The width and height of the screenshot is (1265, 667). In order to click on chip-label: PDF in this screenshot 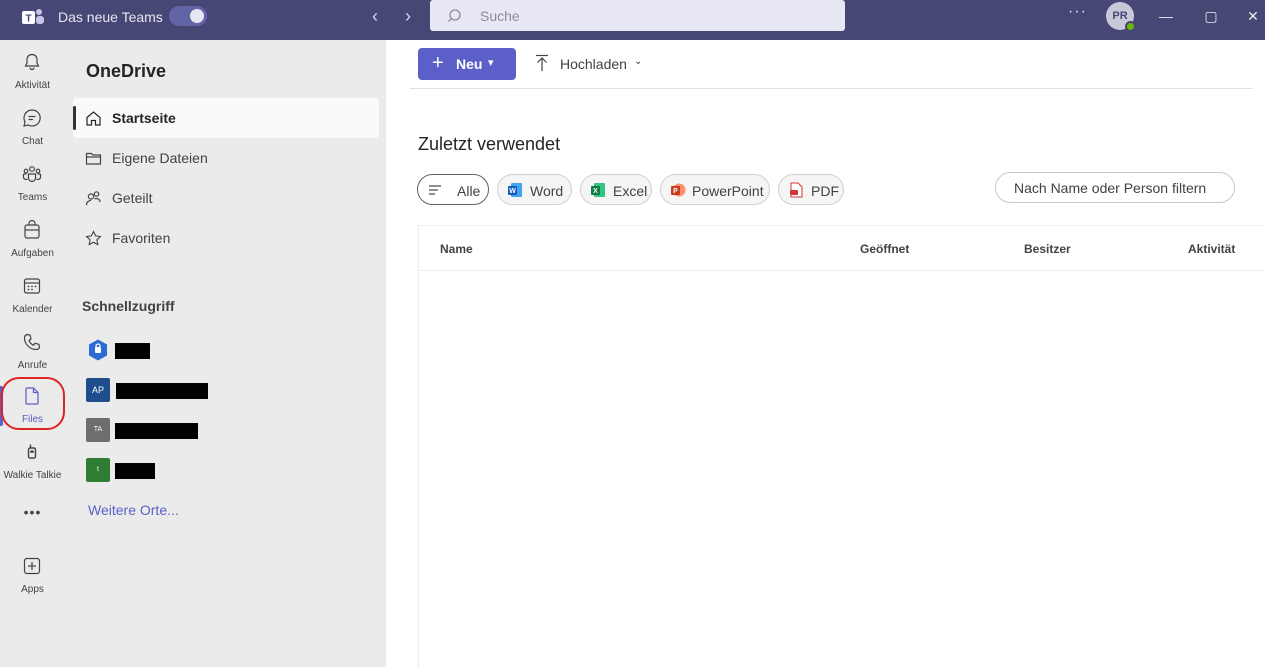, I will do `click(825, 191)`.